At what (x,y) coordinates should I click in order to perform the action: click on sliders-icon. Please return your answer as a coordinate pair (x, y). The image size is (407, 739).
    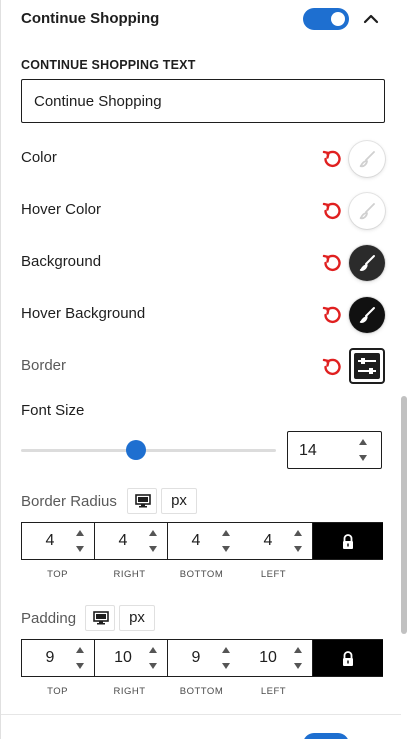
    Looking at the image, I should click on (367, 366).